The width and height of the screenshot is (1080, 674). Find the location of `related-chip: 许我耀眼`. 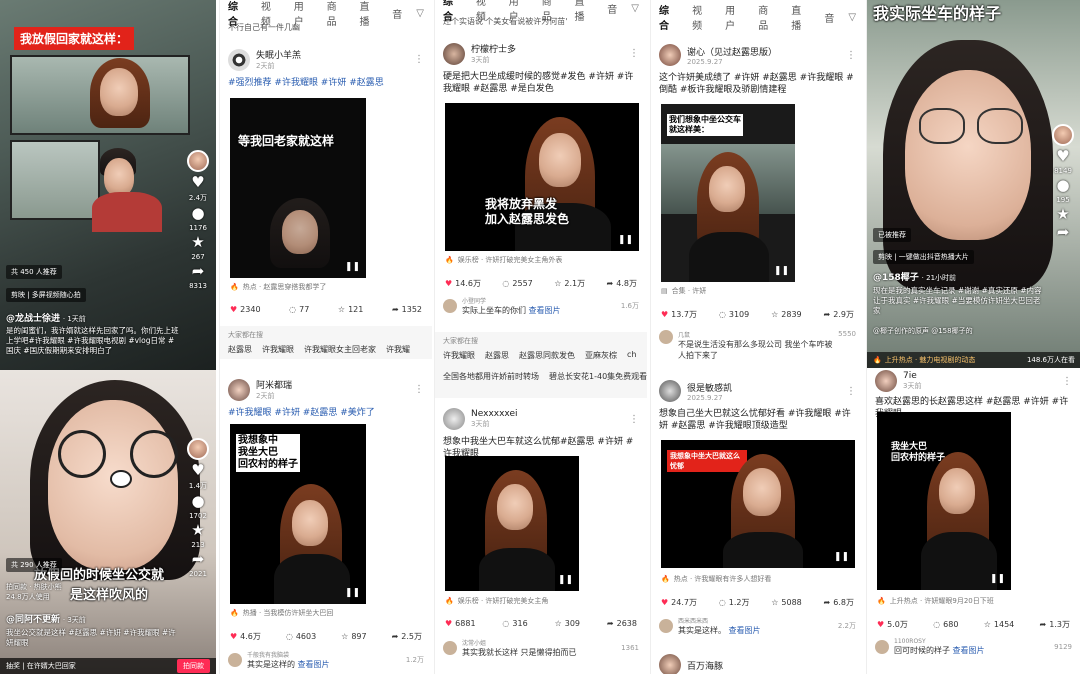

related-chip: 许我耀眼 is located at coordinates (459, 355).